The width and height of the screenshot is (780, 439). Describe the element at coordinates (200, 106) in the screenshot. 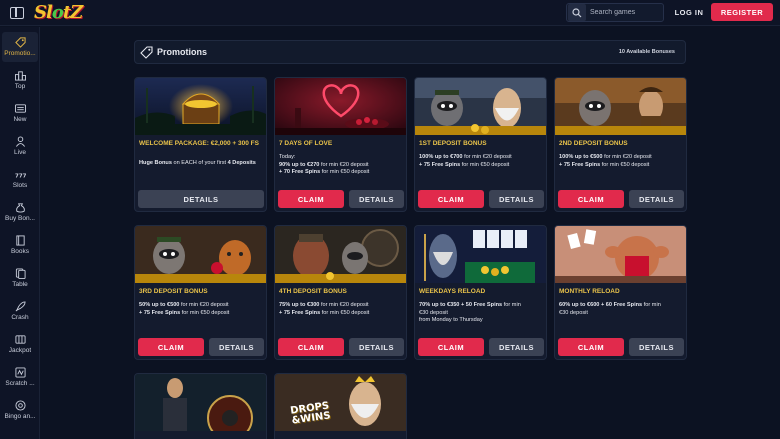

I see `promo-image-treasure-chest` at that location.